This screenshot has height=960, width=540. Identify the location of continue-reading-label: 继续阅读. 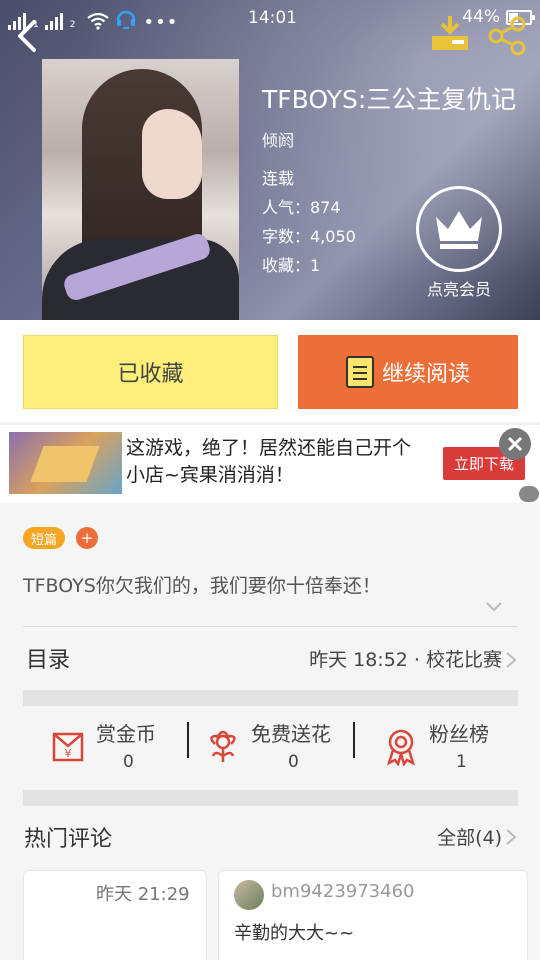
(425, 374).